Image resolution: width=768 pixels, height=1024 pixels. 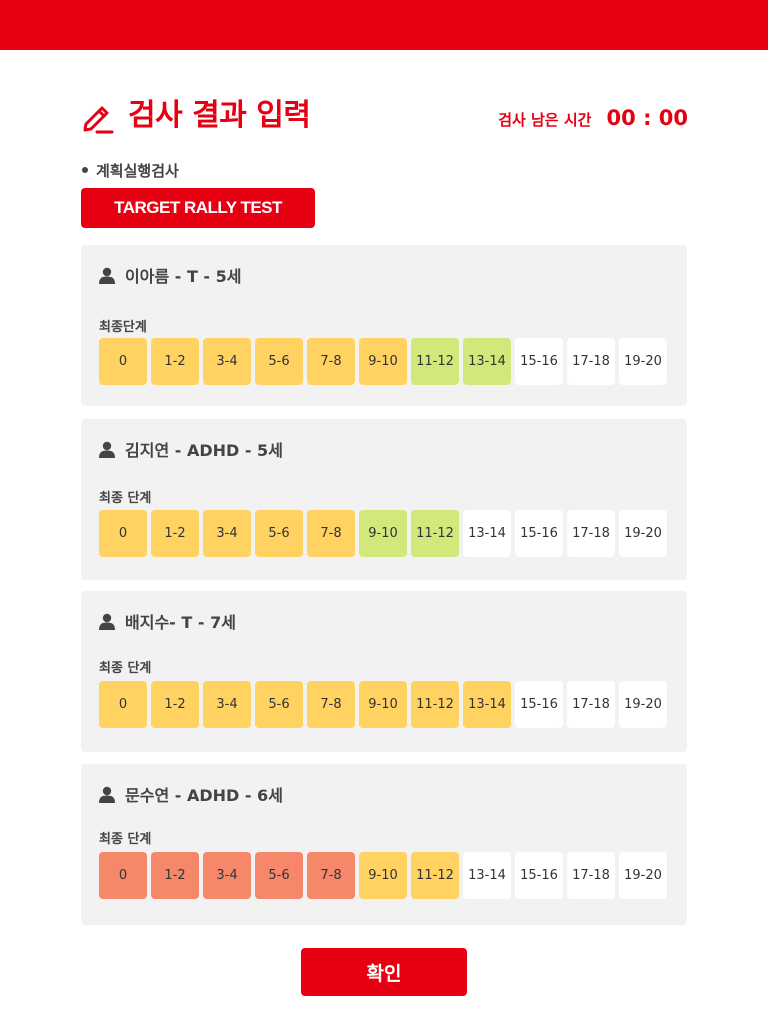 I want to click on top-bar, so click(x=384, y=25).